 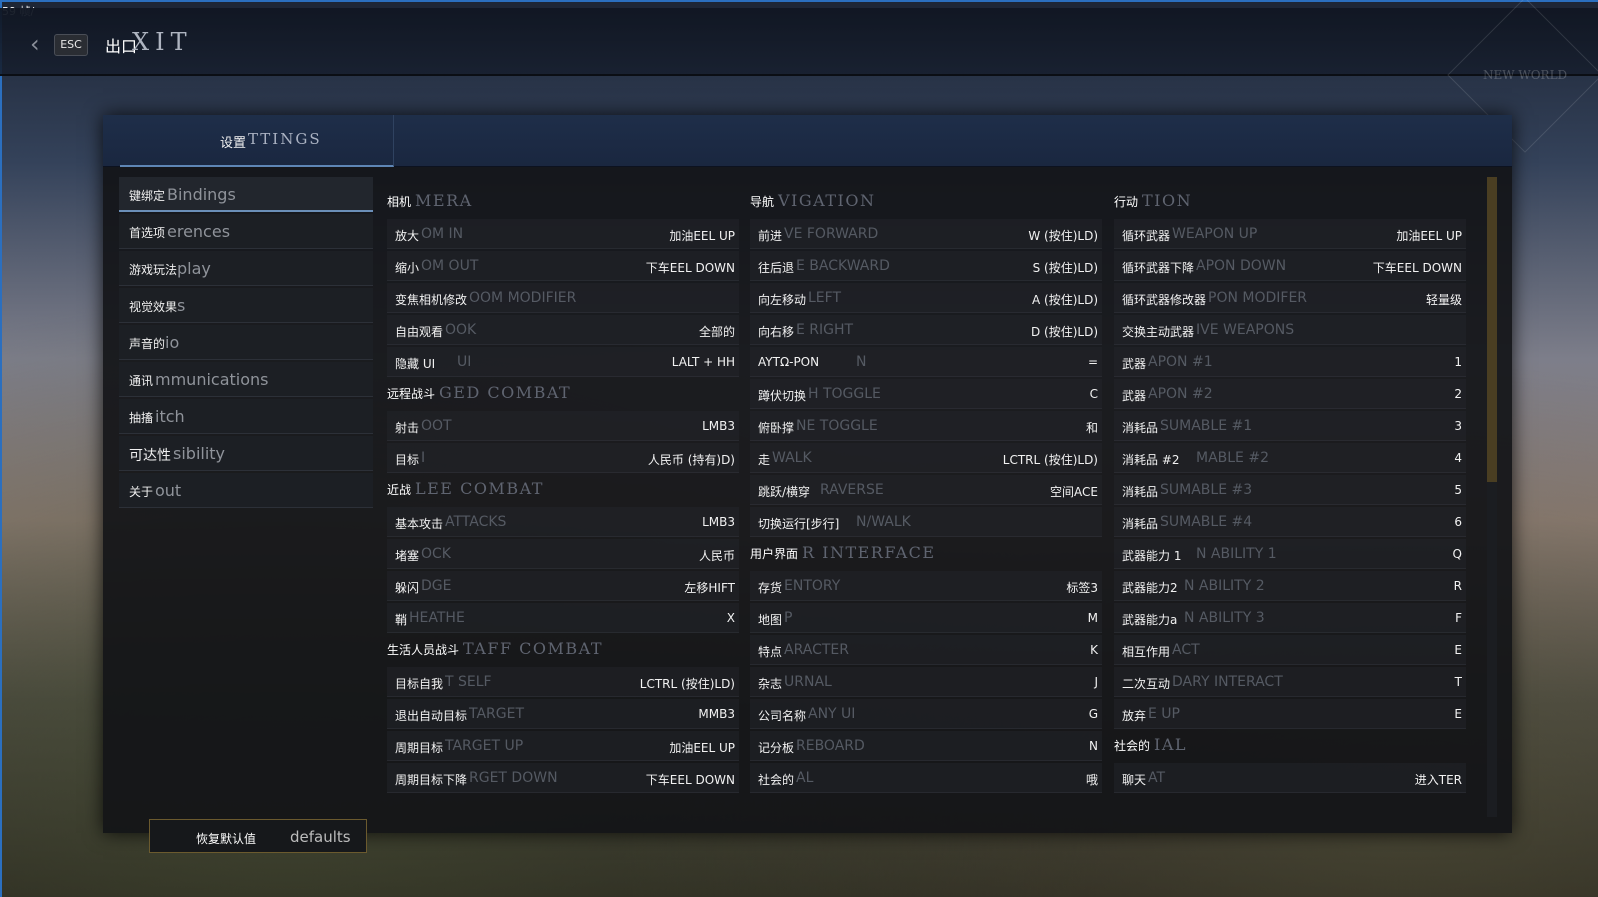 I want to click on sidebar-item-bindings: 键绑定 Bindings, so click(x=246, y=194).